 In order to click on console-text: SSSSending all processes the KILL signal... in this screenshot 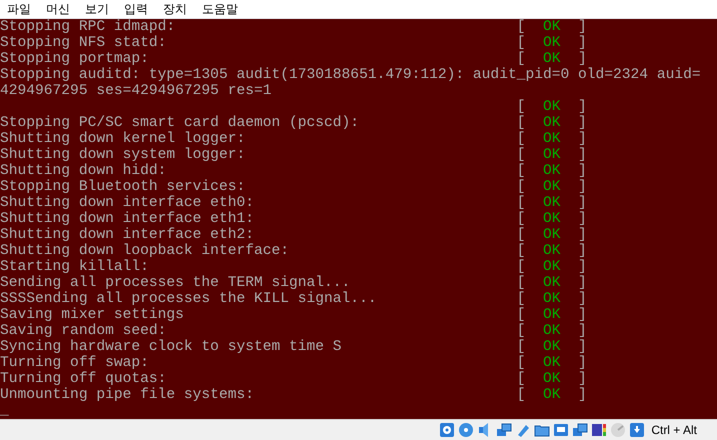, I will do `click(188, 299)`.